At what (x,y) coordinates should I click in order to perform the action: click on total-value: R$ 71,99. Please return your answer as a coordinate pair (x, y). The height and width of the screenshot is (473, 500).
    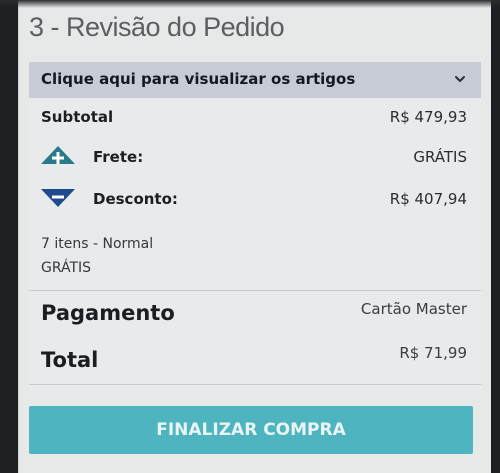
    Looking at the image, I should click on (433, 353).